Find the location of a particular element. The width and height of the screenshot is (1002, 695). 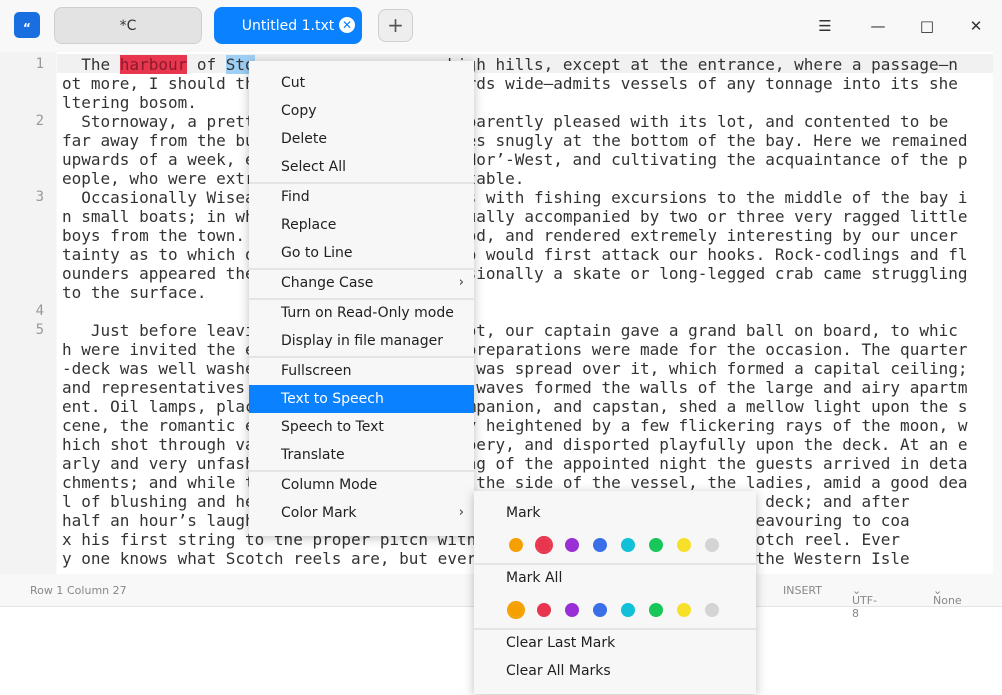

highlight-select: None ⌄ is located at coordinates (947, 595).